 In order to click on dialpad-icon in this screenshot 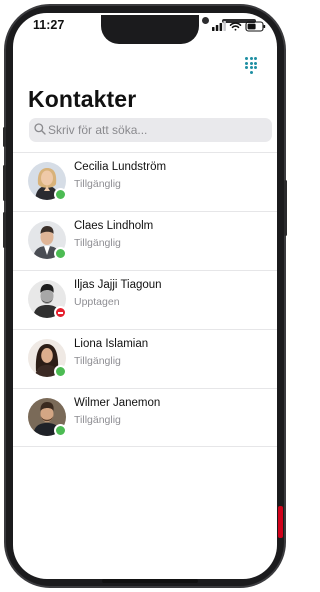, I will do `click(251, 65)`.